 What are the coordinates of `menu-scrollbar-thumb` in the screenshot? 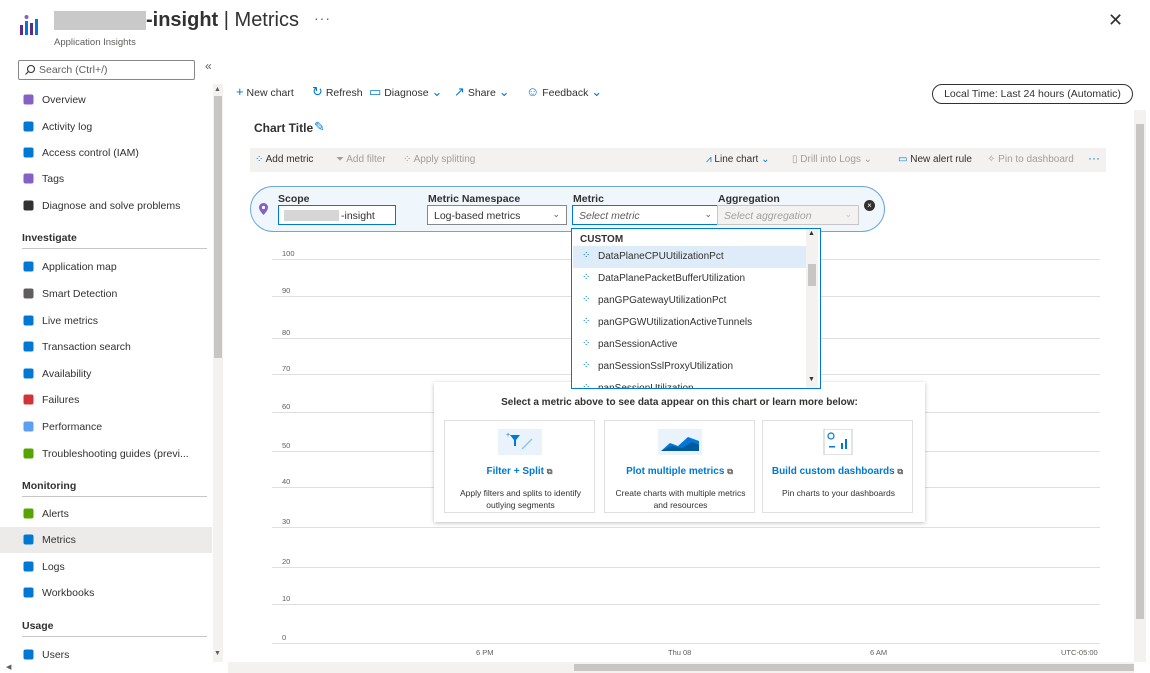 It's located at (218, 227).